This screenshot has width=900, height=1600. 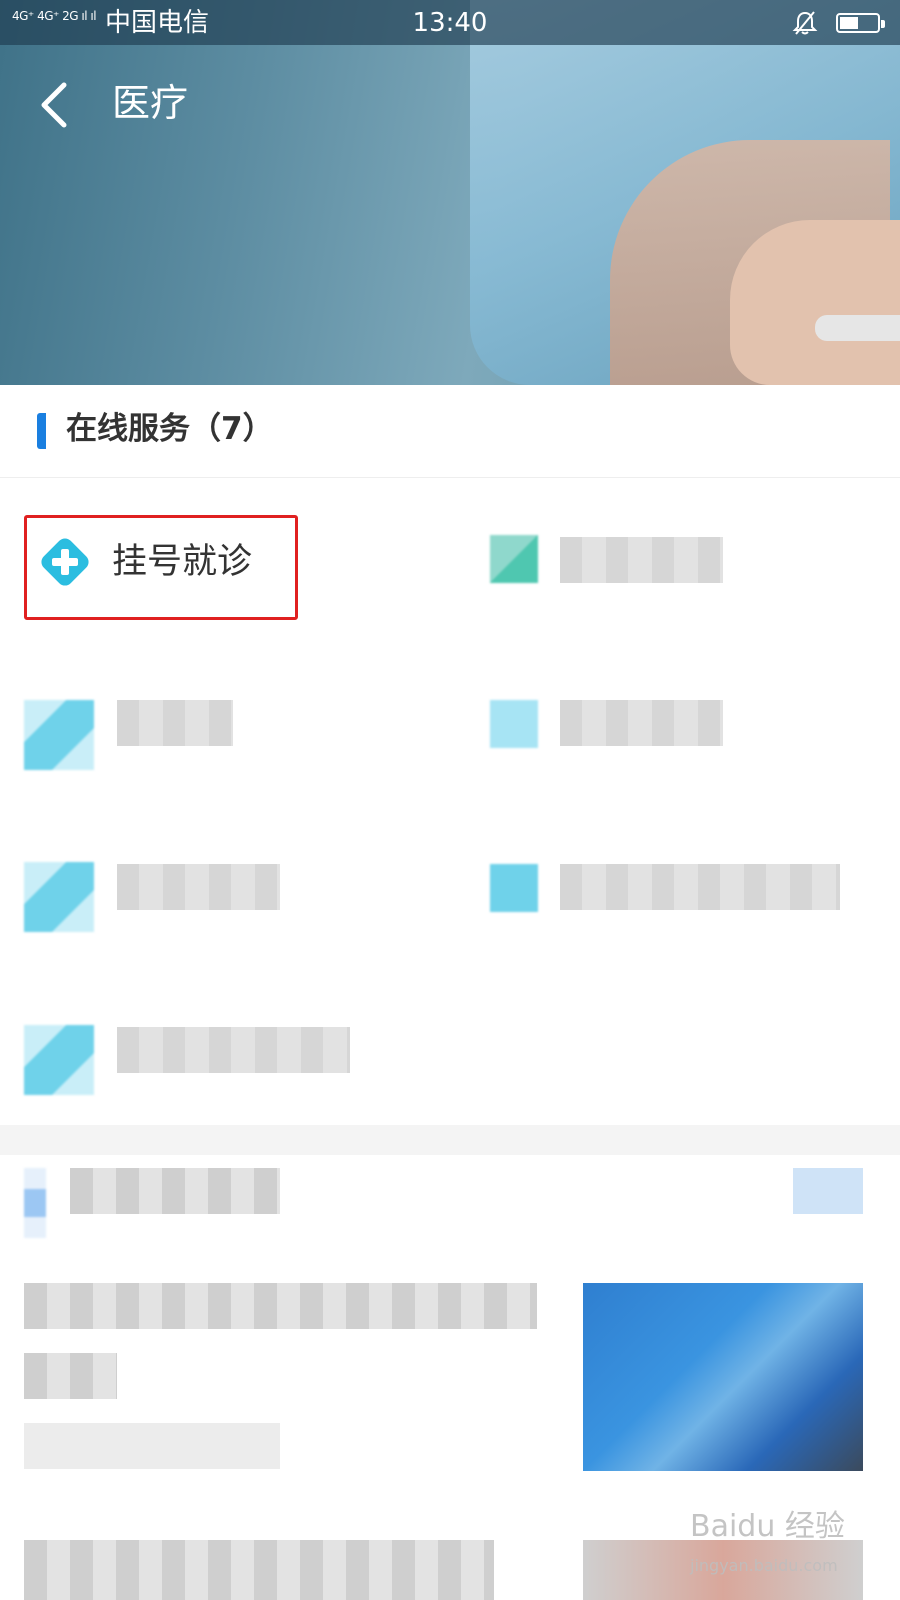 I want to click on status-time: 13:40, so click(x=450, y=23).